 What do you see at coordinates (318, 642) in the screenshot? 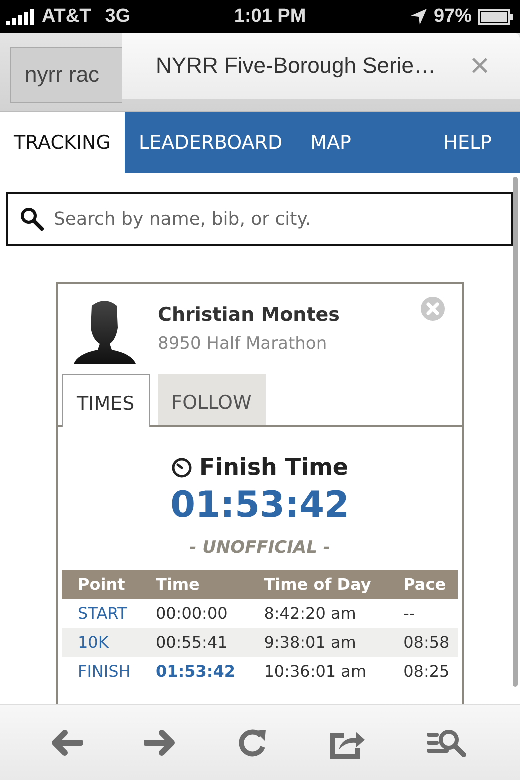
I see `table-cell: 9:38:01 am` at bounding box center [318, 642].